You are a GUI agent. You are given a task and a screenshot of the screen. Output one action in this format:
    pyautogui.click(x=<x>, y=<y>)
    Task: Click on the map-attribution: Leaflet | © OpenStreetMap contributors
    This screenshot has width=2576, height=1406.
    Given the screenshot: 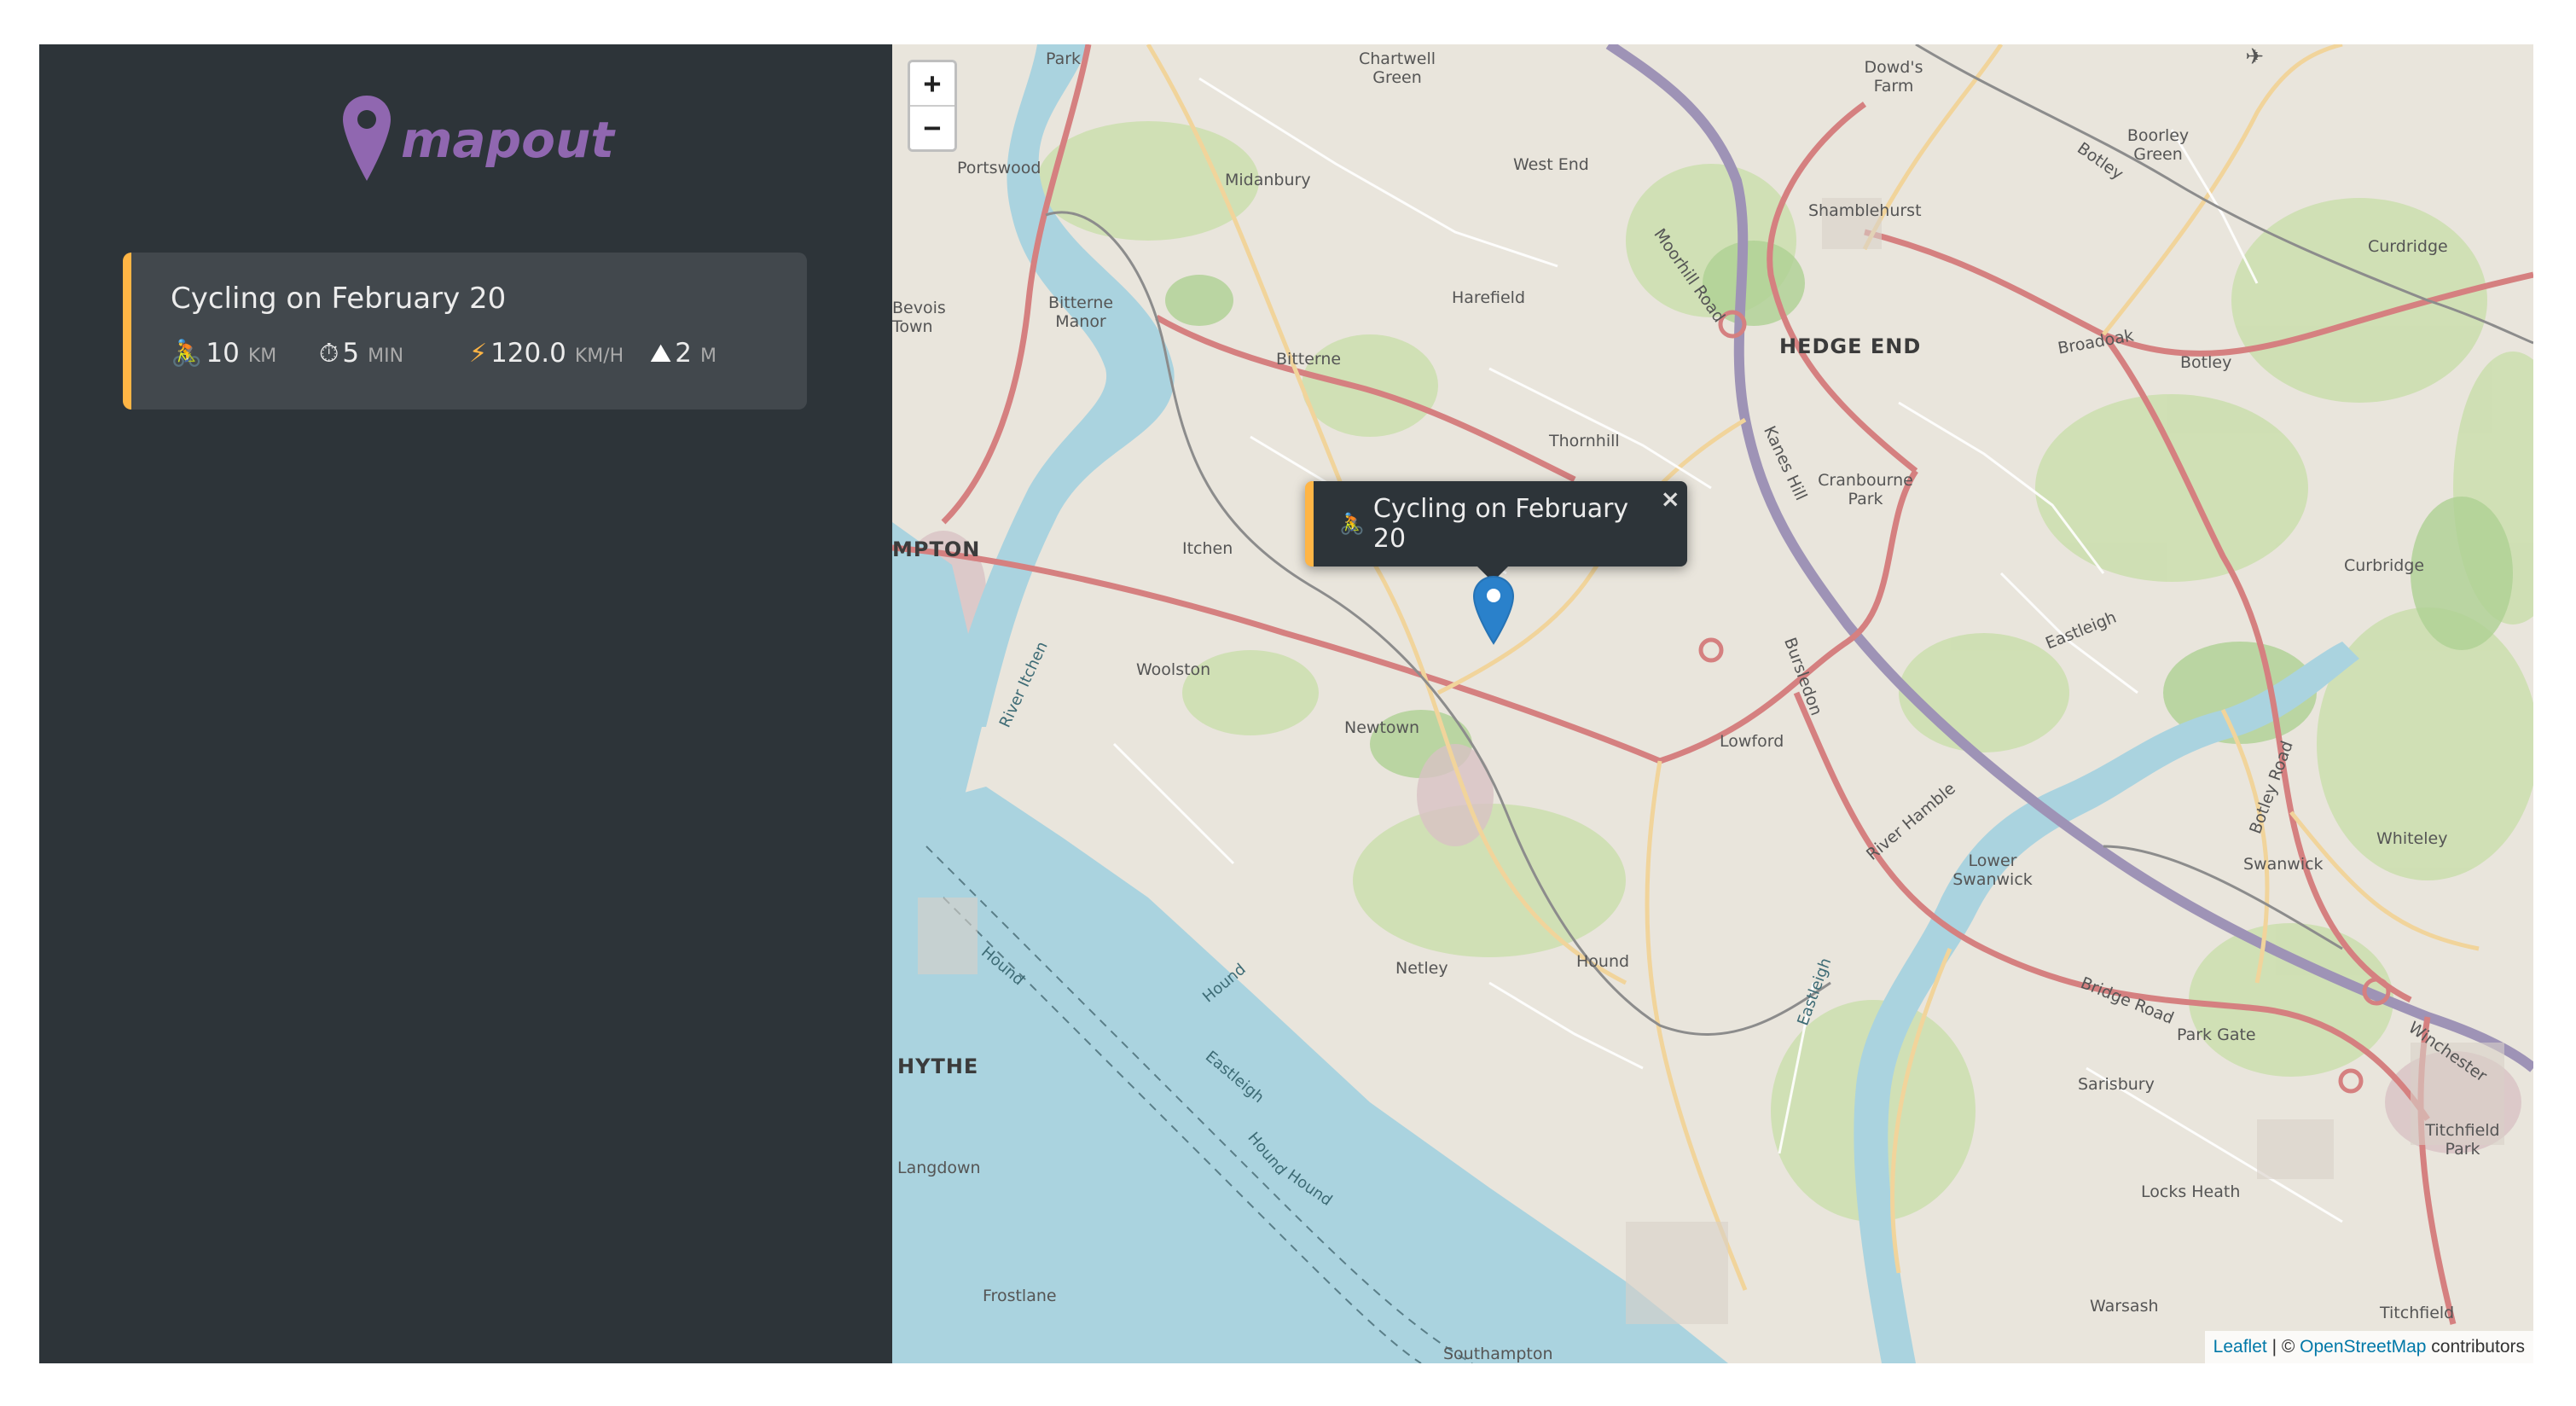 What is the action you would take?
    pyautogui.click(x=2368, y=1347)
    